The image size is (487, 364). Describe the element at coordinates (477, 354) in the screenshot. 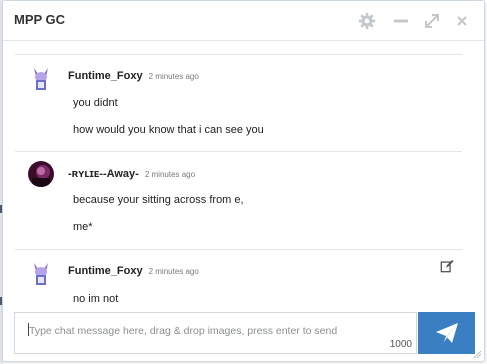

I see `resize-handle-icon` at that location.